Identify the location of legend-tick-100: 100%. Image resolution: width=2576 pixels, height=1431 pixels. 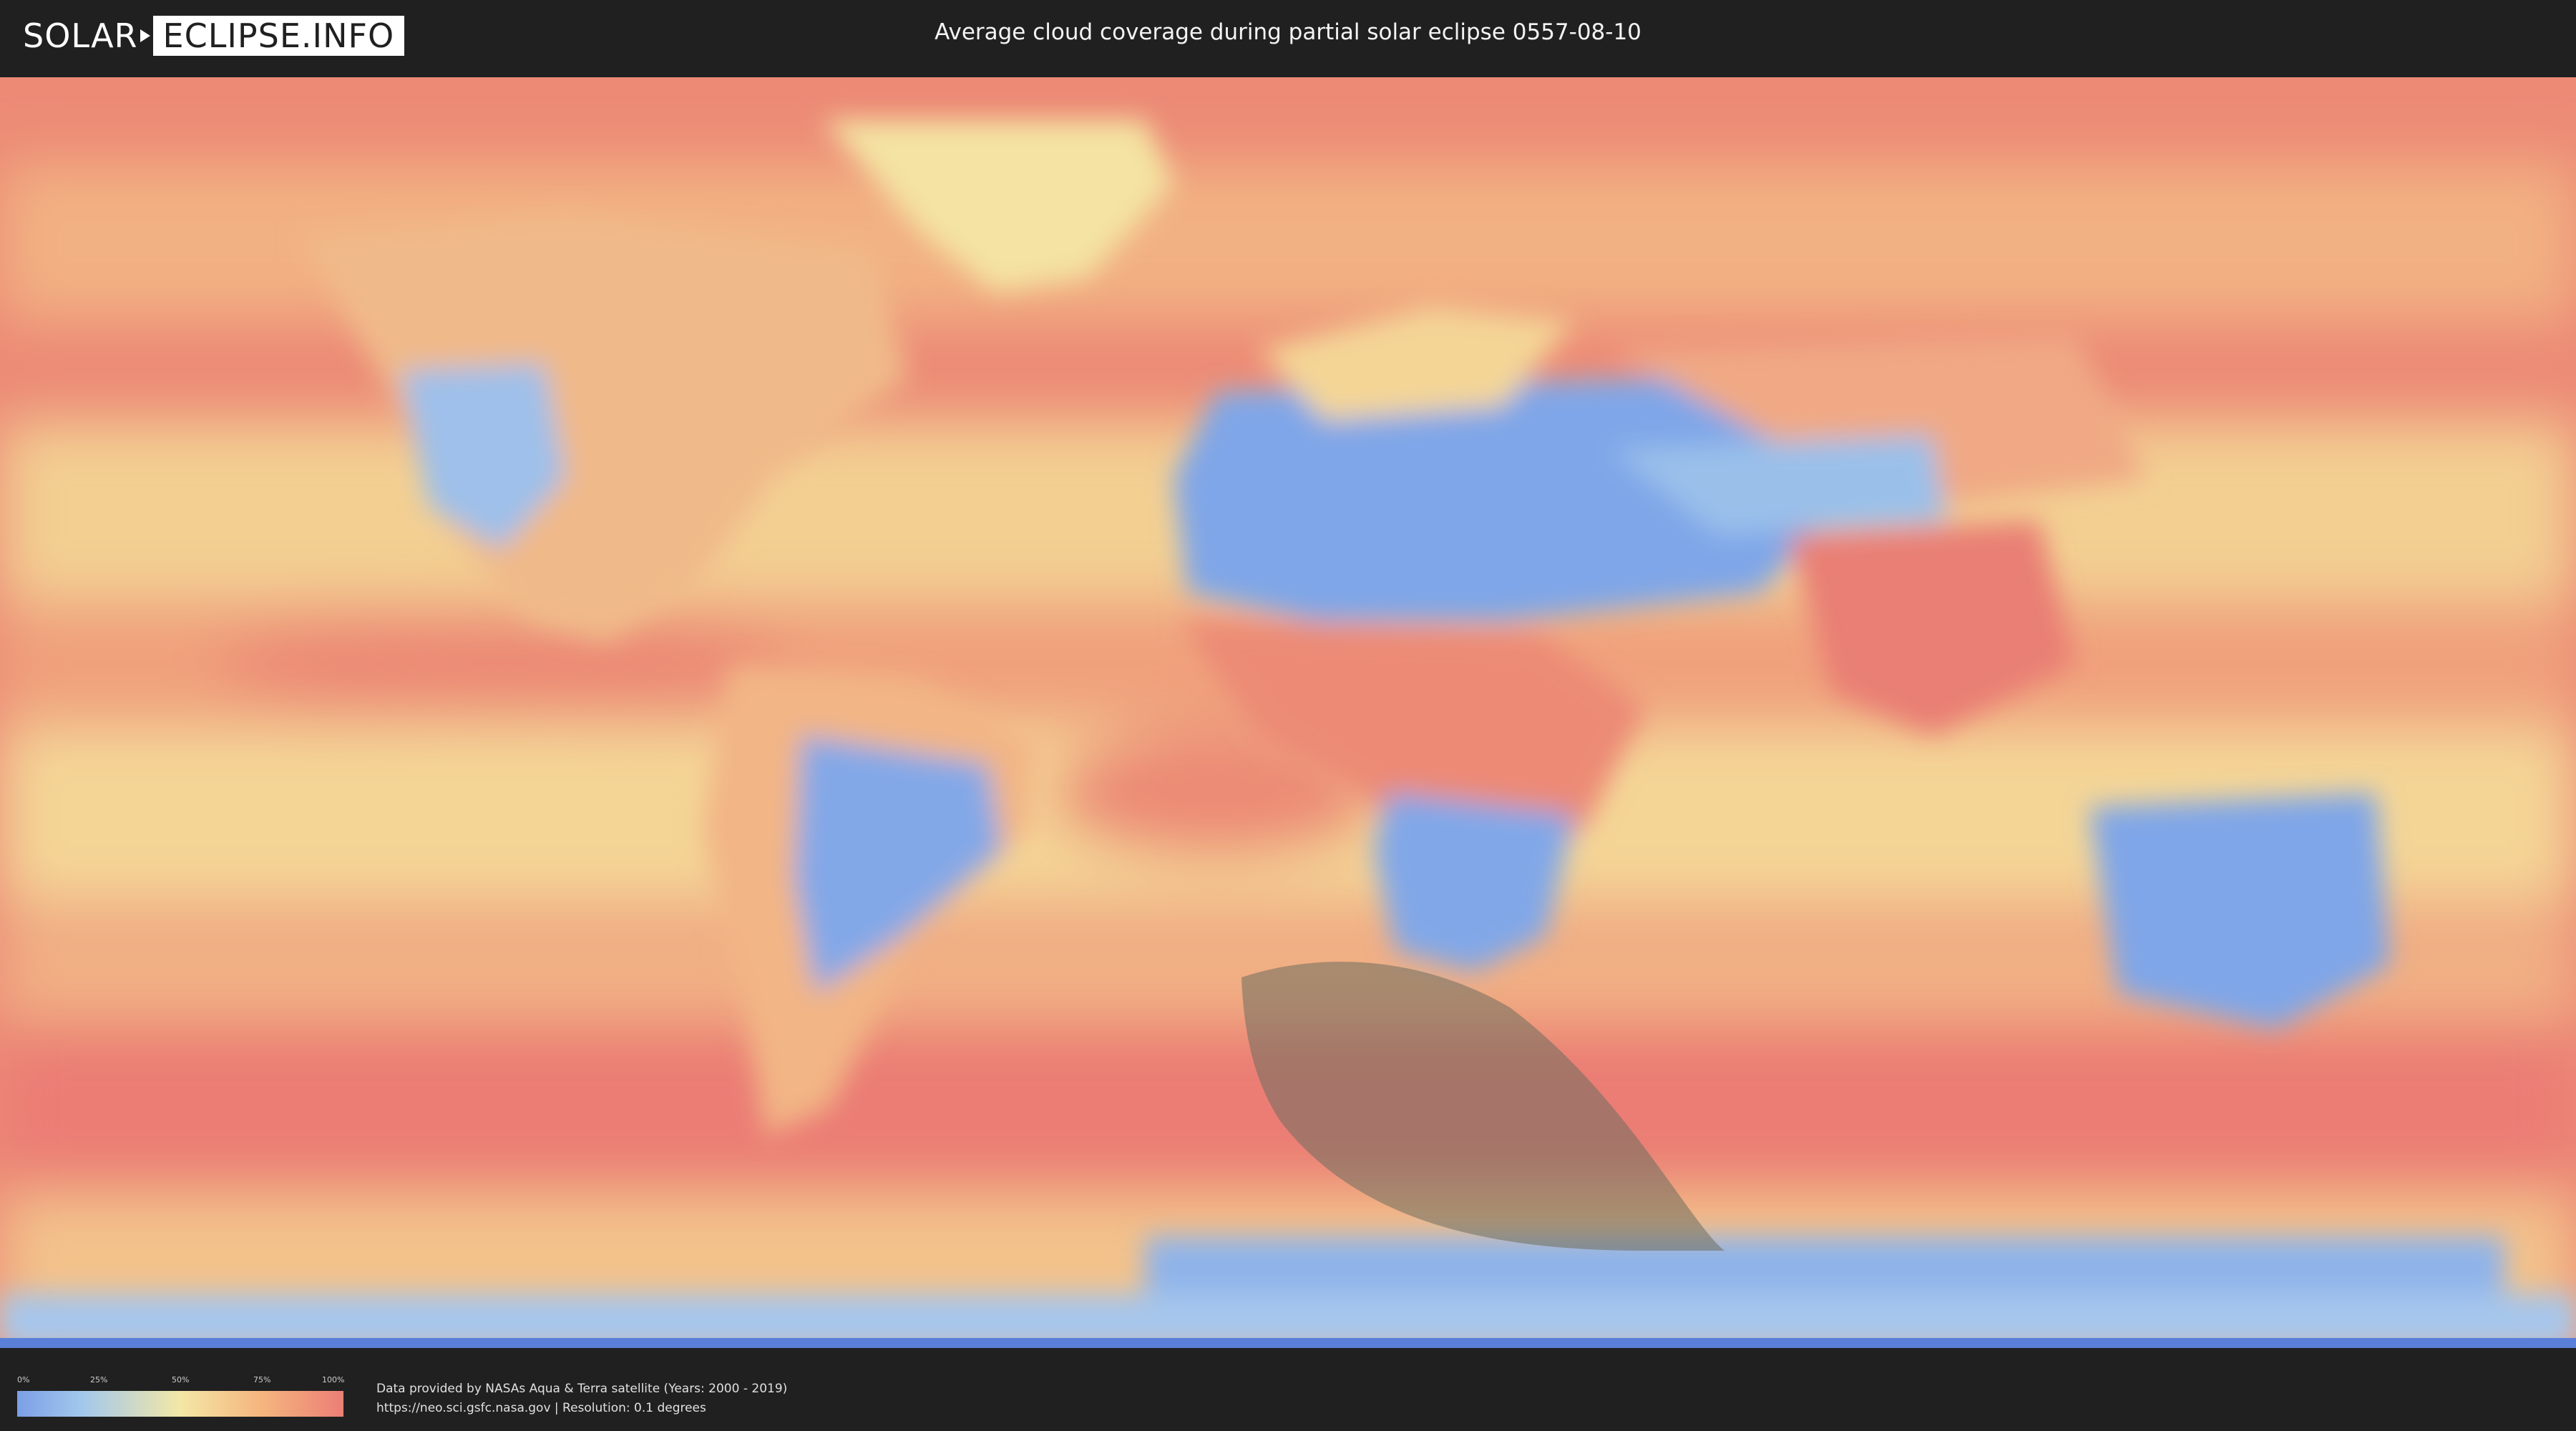
(333, 1379).